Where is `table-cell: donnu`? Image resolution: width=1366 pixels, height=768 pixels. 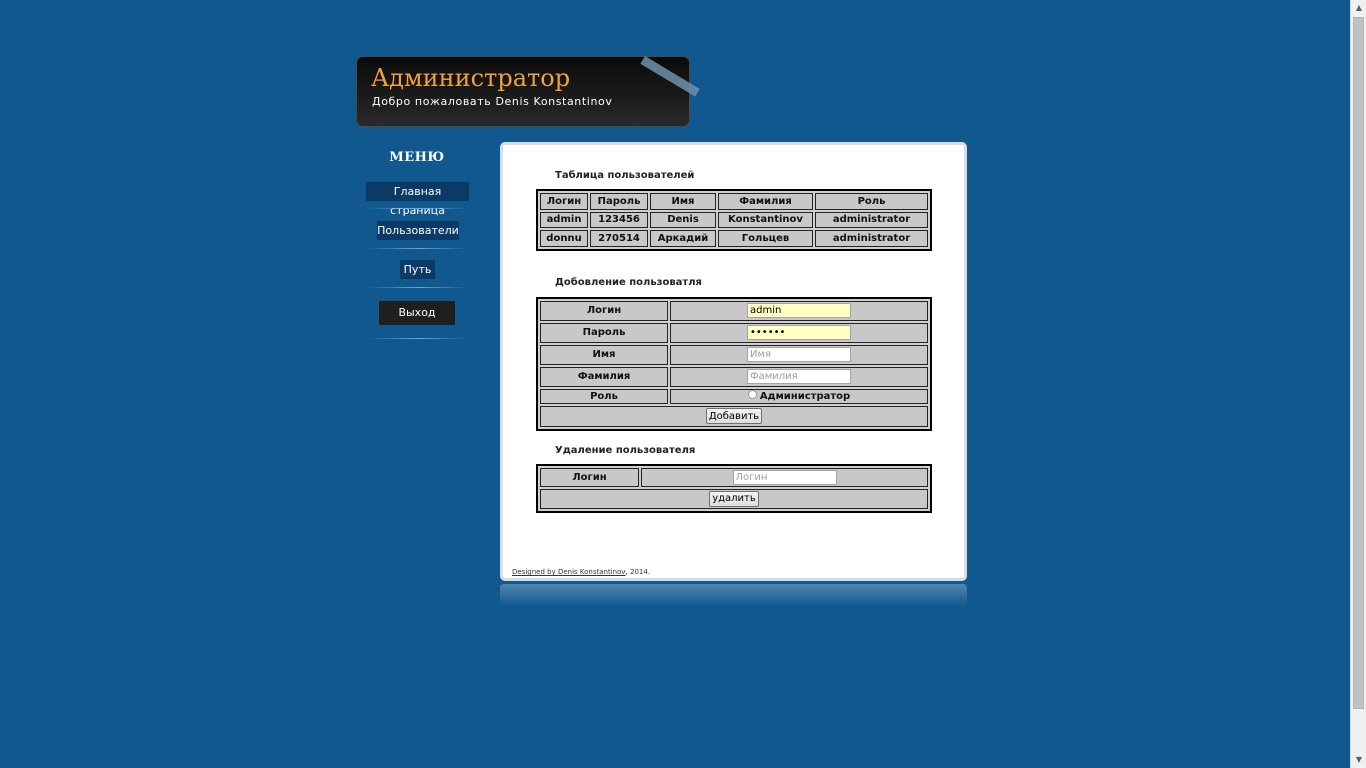 table-cell: donnu is located at coordinates (564, 238).